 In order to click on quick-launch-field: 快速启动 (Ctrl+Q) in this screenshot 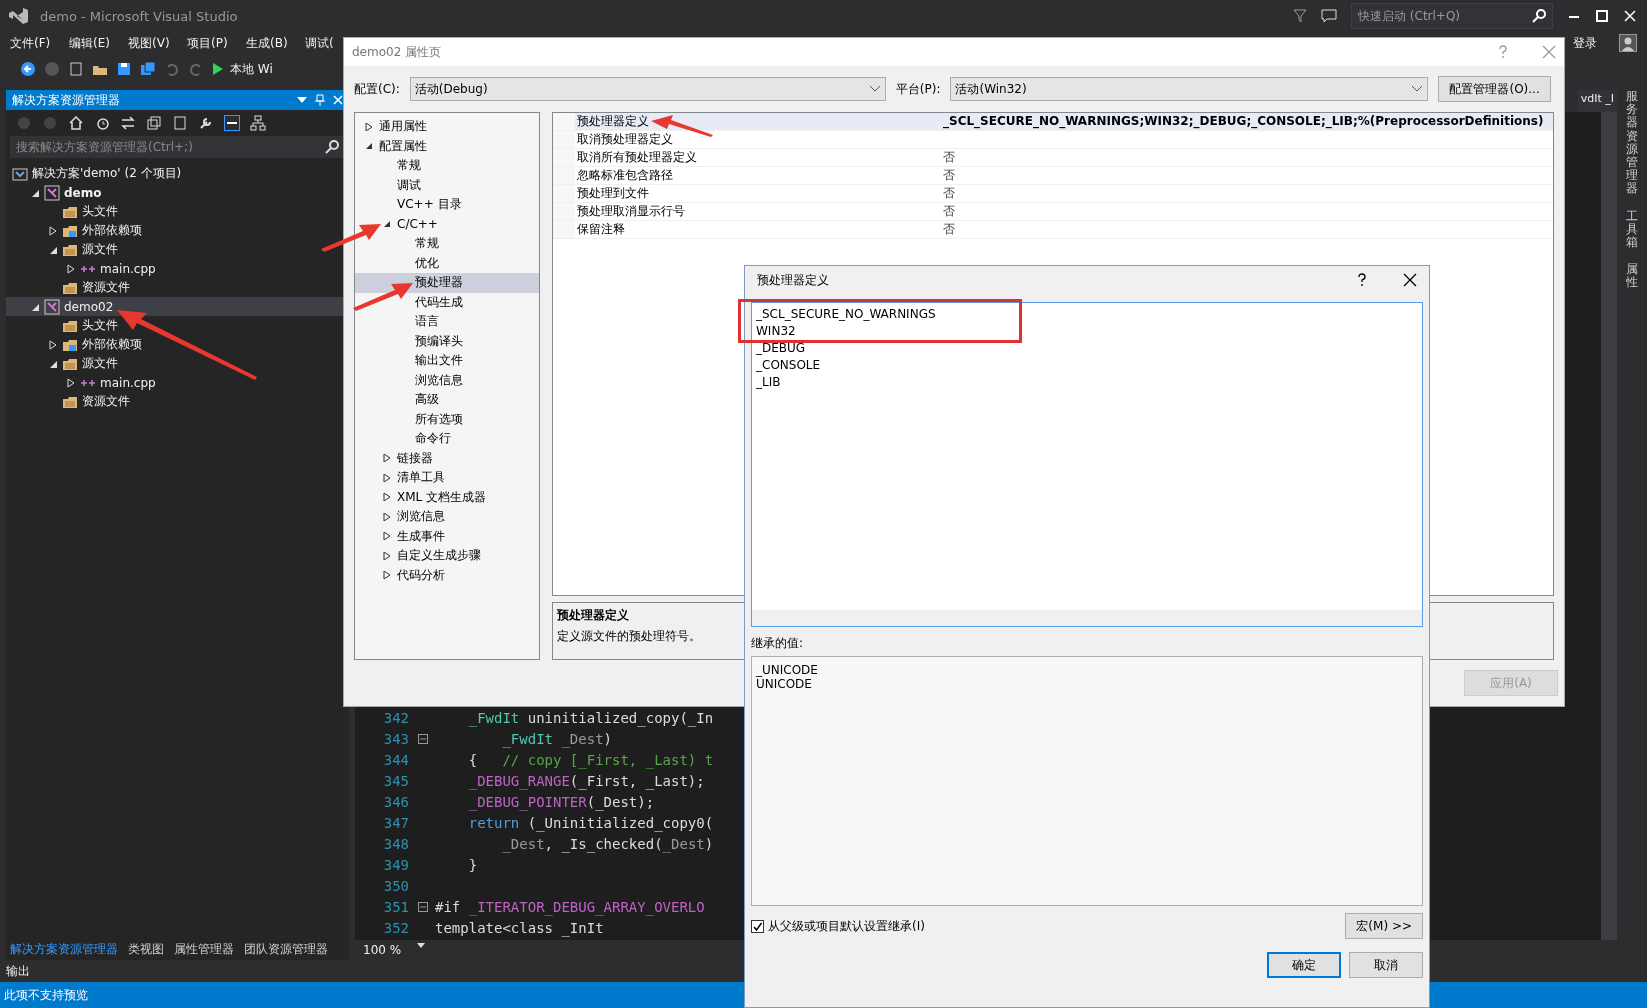, I will do `click(1452, 16)`.